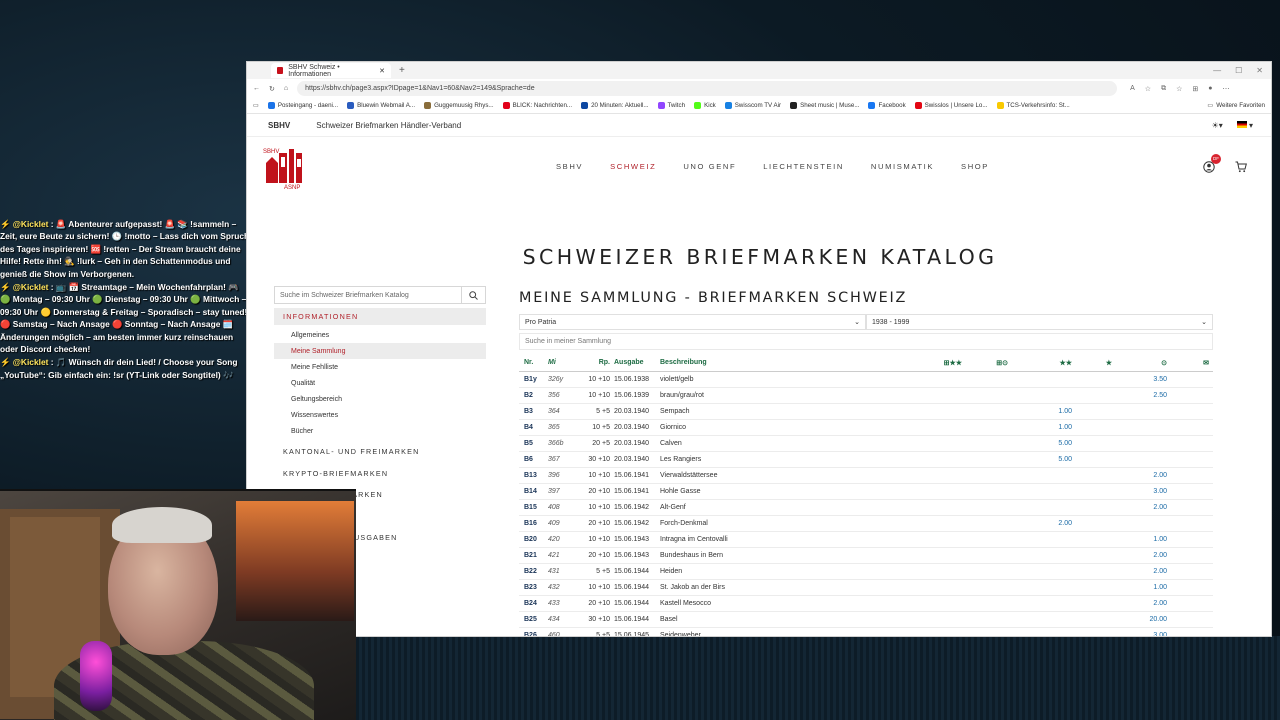 This screenshot has height=720, width=1280. Describe the element at coordinates (902, 166) in the screenshot. I see `nav-item-numismatik: NUMISMATIK` at that location.